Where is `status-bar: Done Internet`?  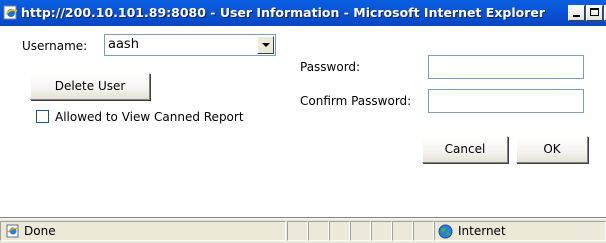
status-bar: Done Internet is located at coordinates (303, 230).